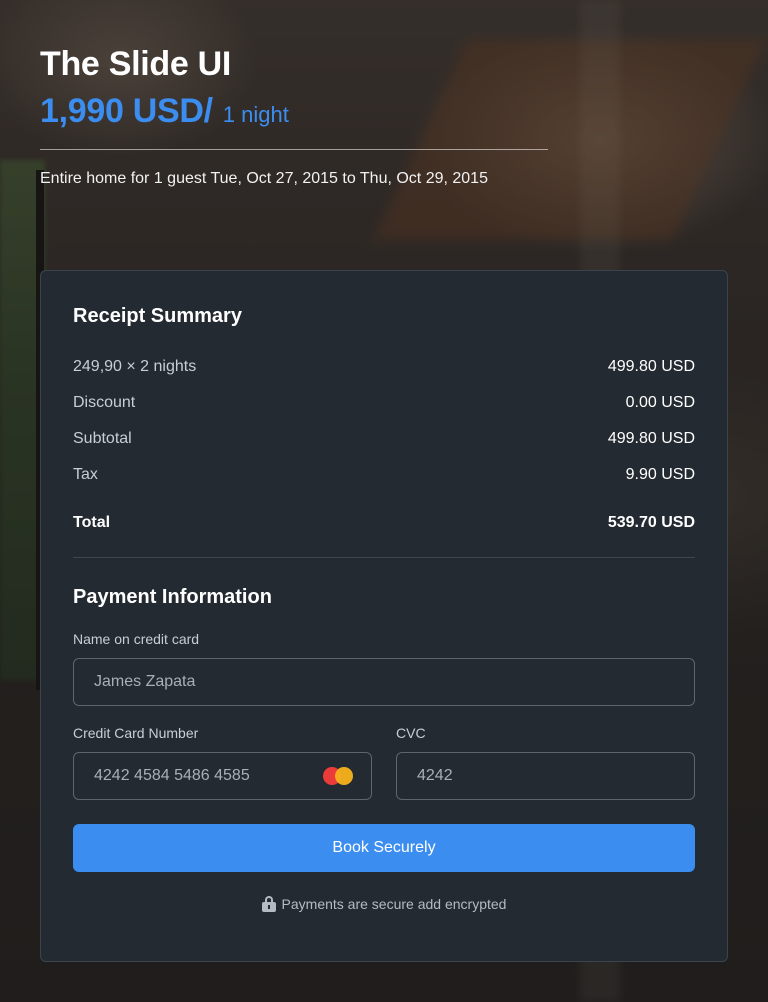 This screenshot has width=768, height=1002. Describe the element at coordinates (651, 522) in the screenshot. I see `total-value: 539.70 USD` at that location.